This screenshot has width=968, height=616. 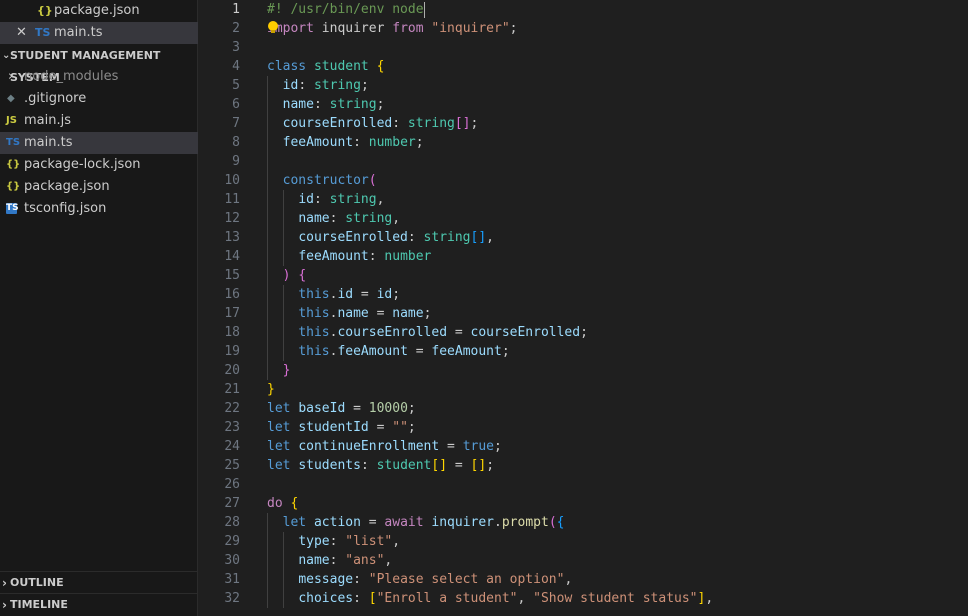 I want to click on code-line: 3, so click(x=583, y=47).